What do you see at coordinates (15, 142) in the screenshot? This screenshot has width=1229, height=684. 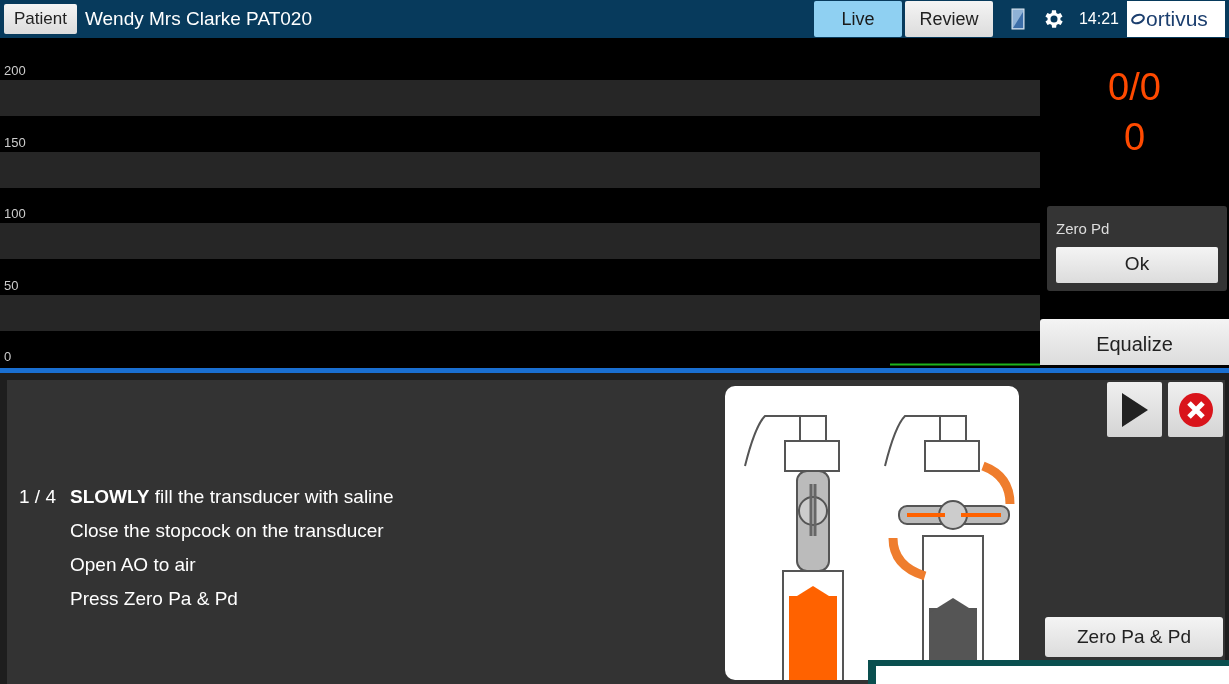 I see `axis-label: 150` at bounding box center [15, 142].